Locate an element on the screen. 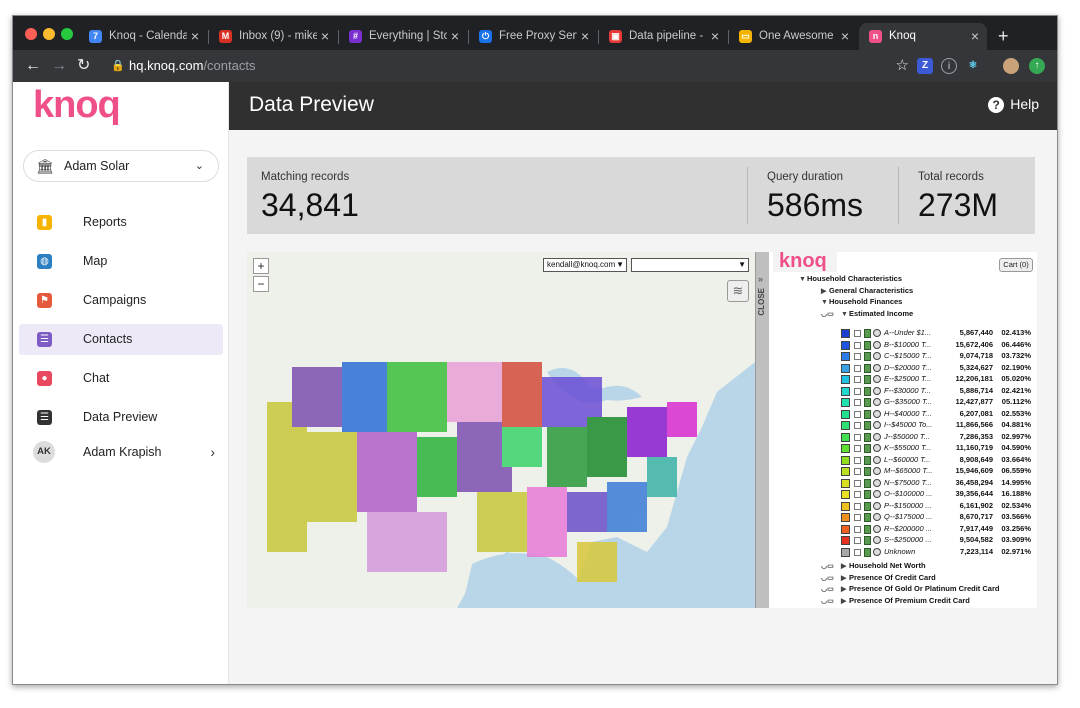 The image size is (1080, 708). tree-node-finance-attribute: ◡▭ ▶ Household Net Worth is located at coordinates (873, 565).